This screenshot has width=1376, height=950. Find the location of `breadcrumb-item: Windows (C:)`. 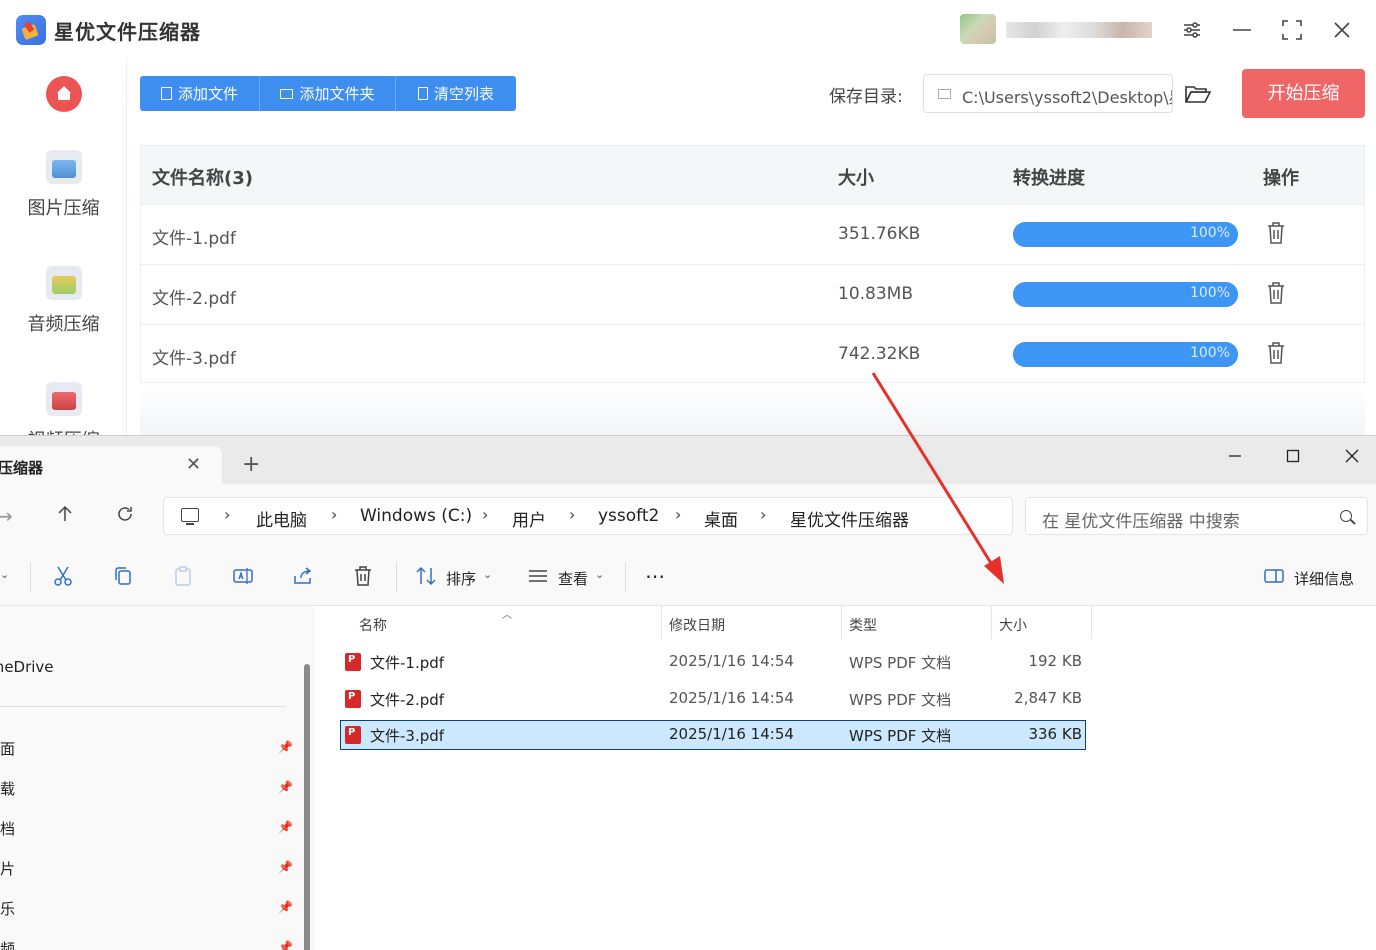

breadcrumb-item: Windows (C:) is located at coordinates (416, 516).